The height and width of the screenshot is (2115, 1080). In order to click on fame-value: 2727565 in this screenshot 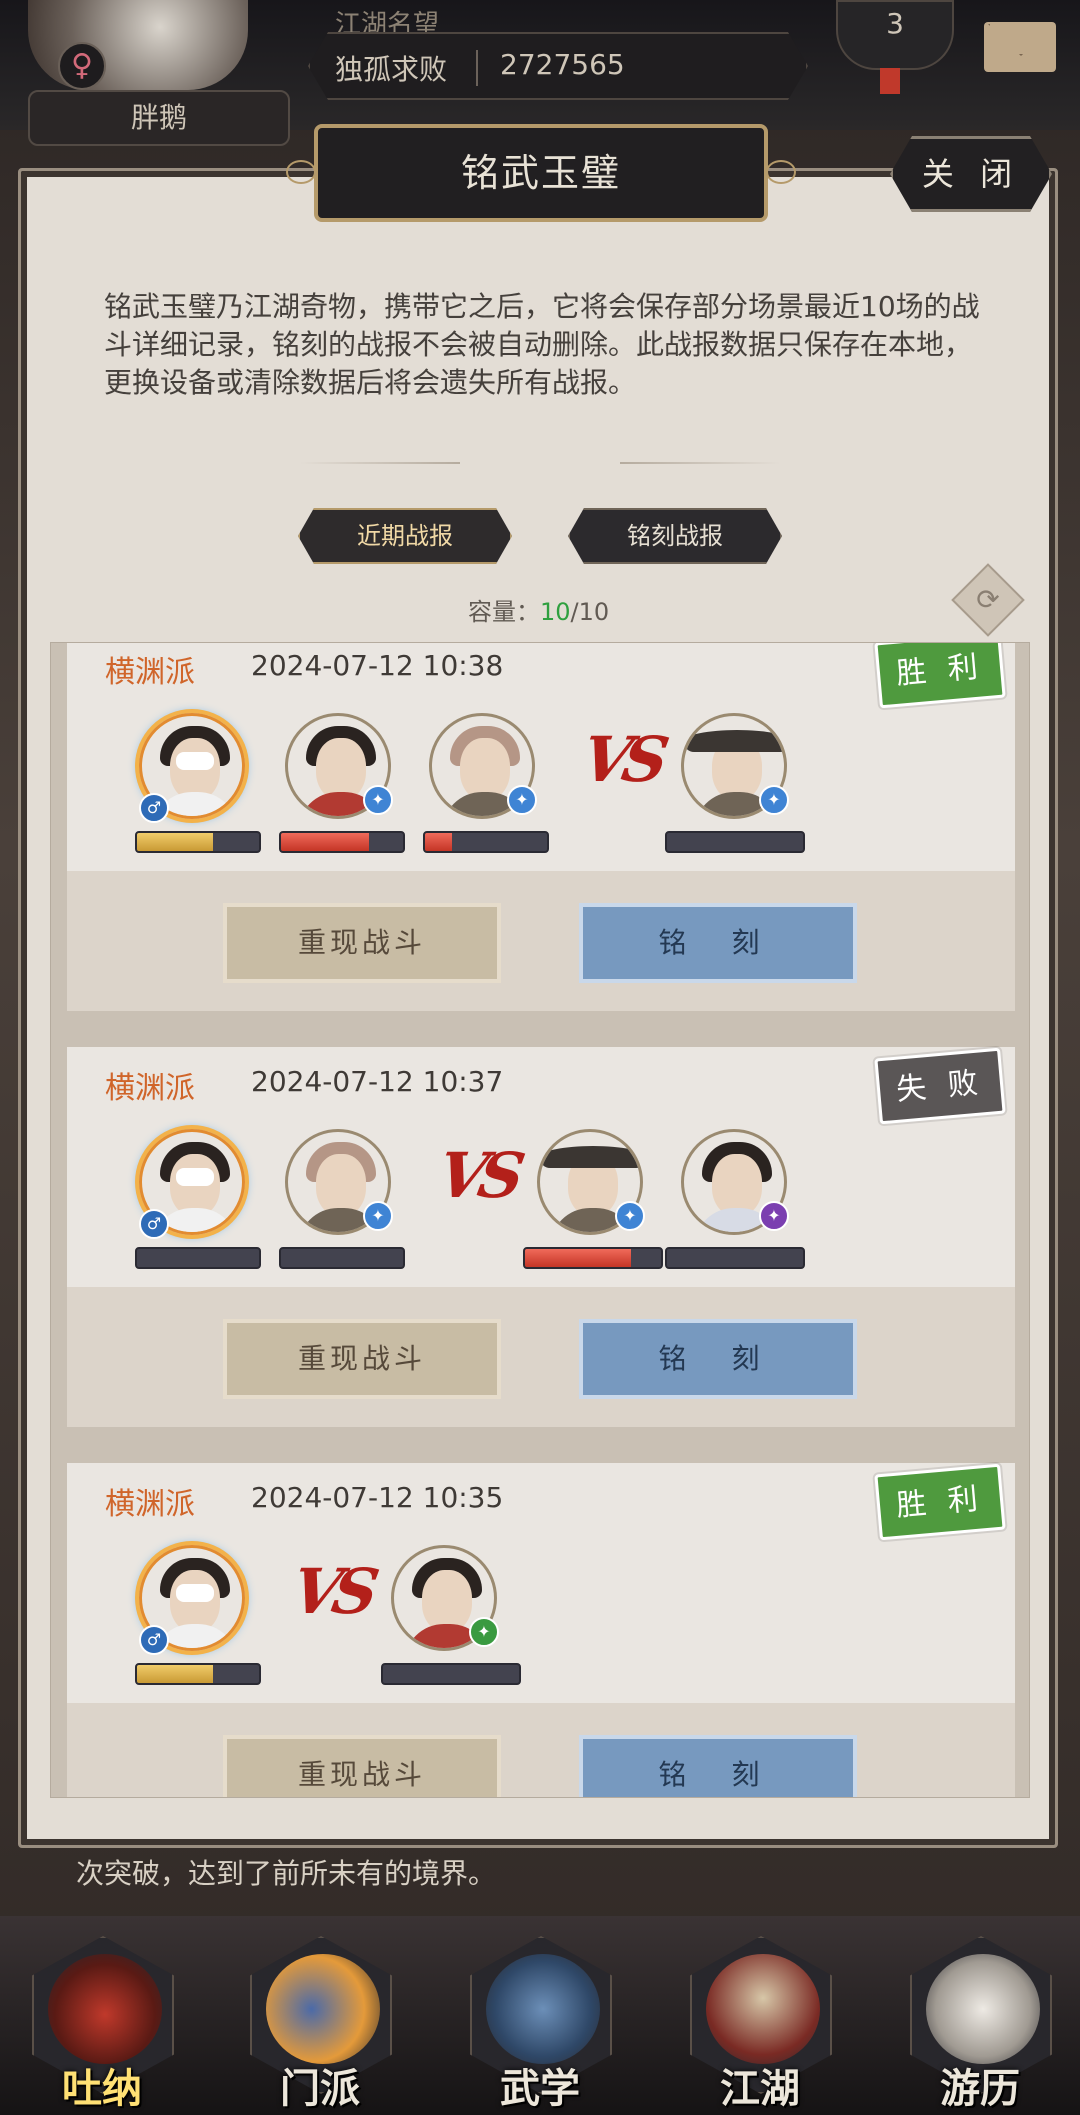, I will do `click(562, 64)`.